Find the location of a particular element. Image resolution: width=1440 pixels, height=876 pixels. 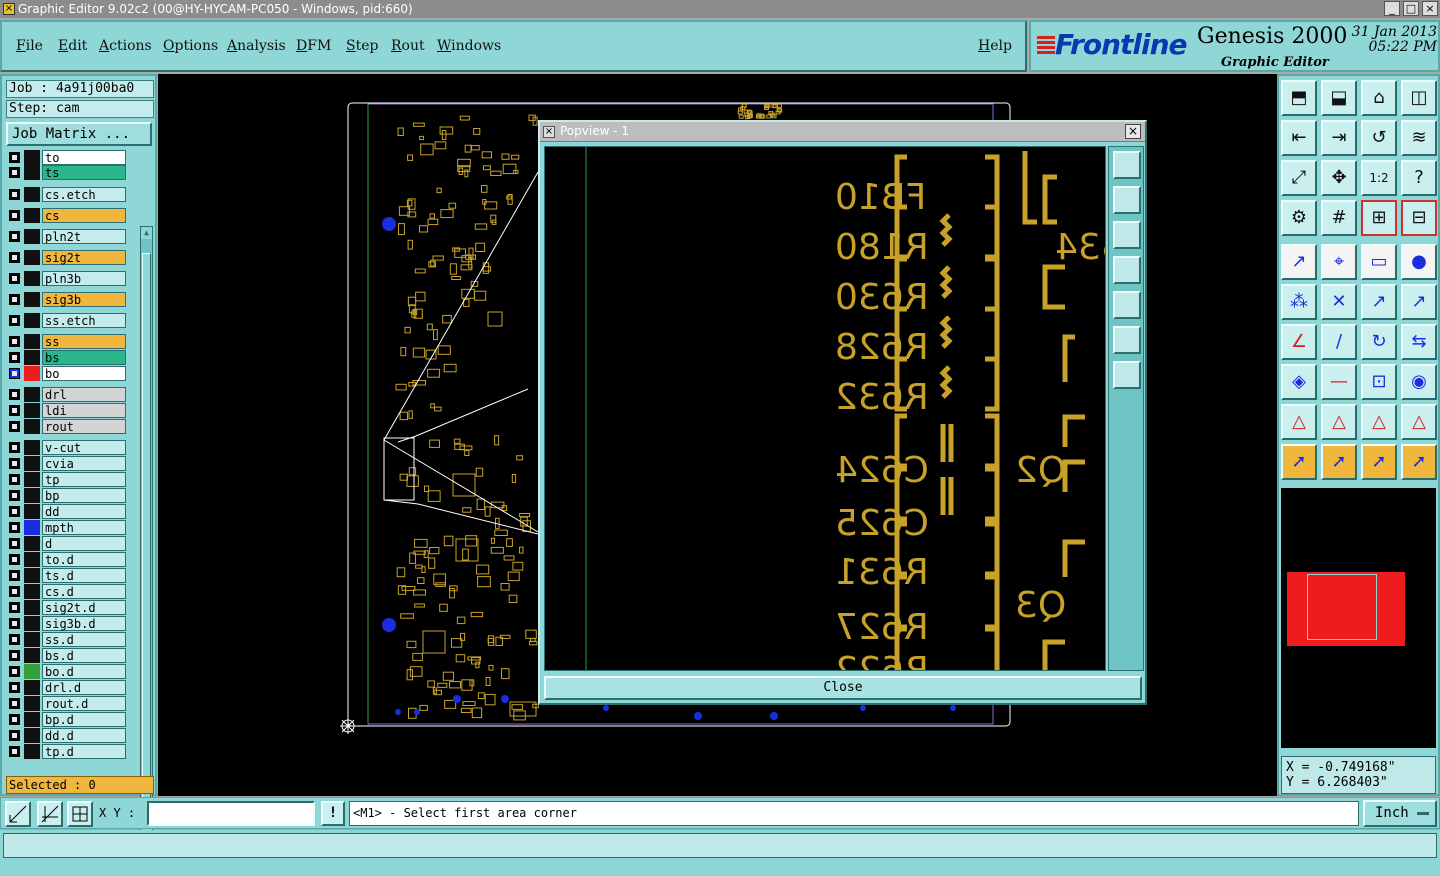

layer-name: sig2t is located at coordinates (84, 257).